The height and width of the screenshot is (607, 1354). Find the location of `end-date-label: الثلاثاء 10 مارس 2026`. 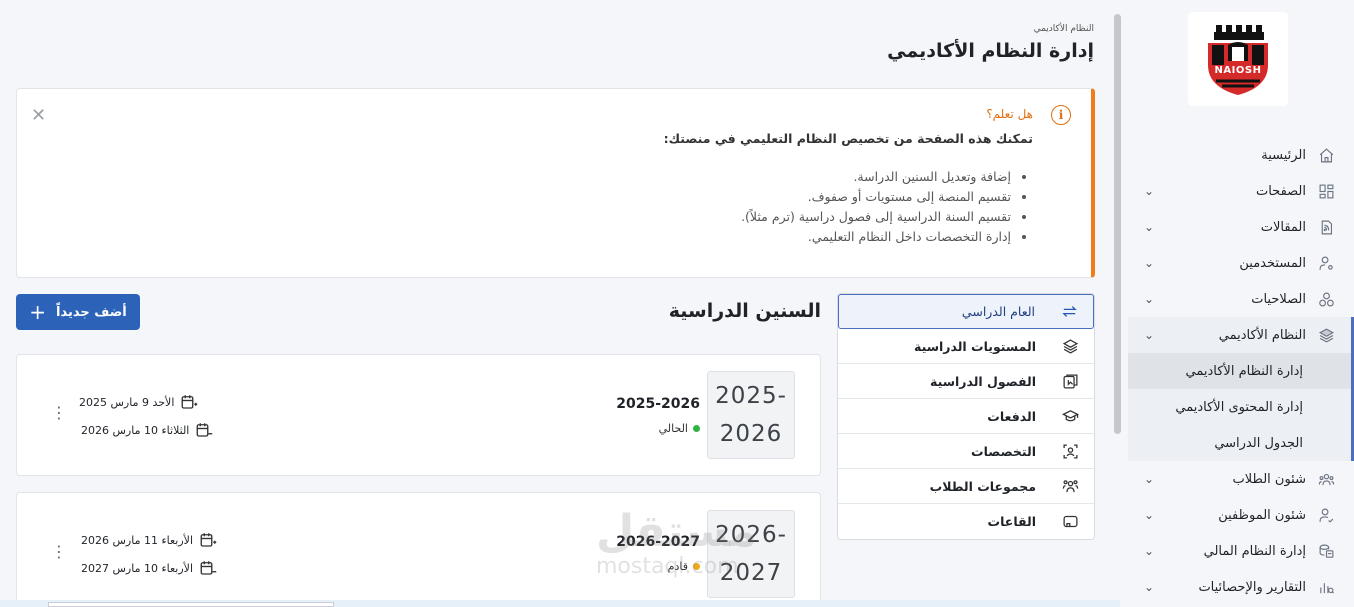

end-date-label: الثلاثاء 10 مارس 2026 is located at coordinates (135, 430).